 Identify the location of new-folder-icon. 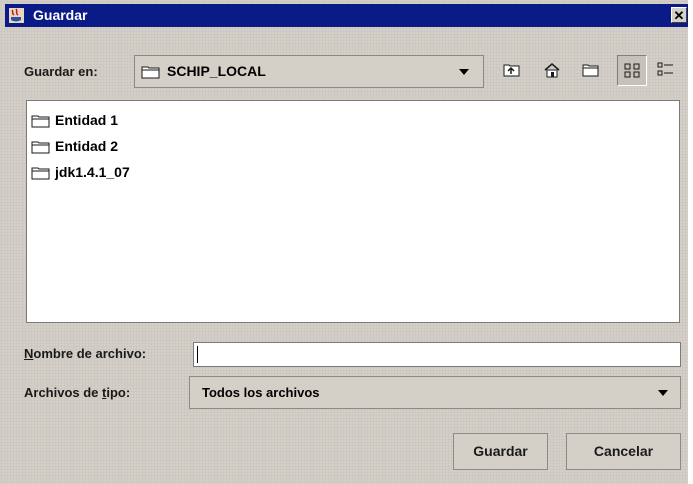
(590, 70).